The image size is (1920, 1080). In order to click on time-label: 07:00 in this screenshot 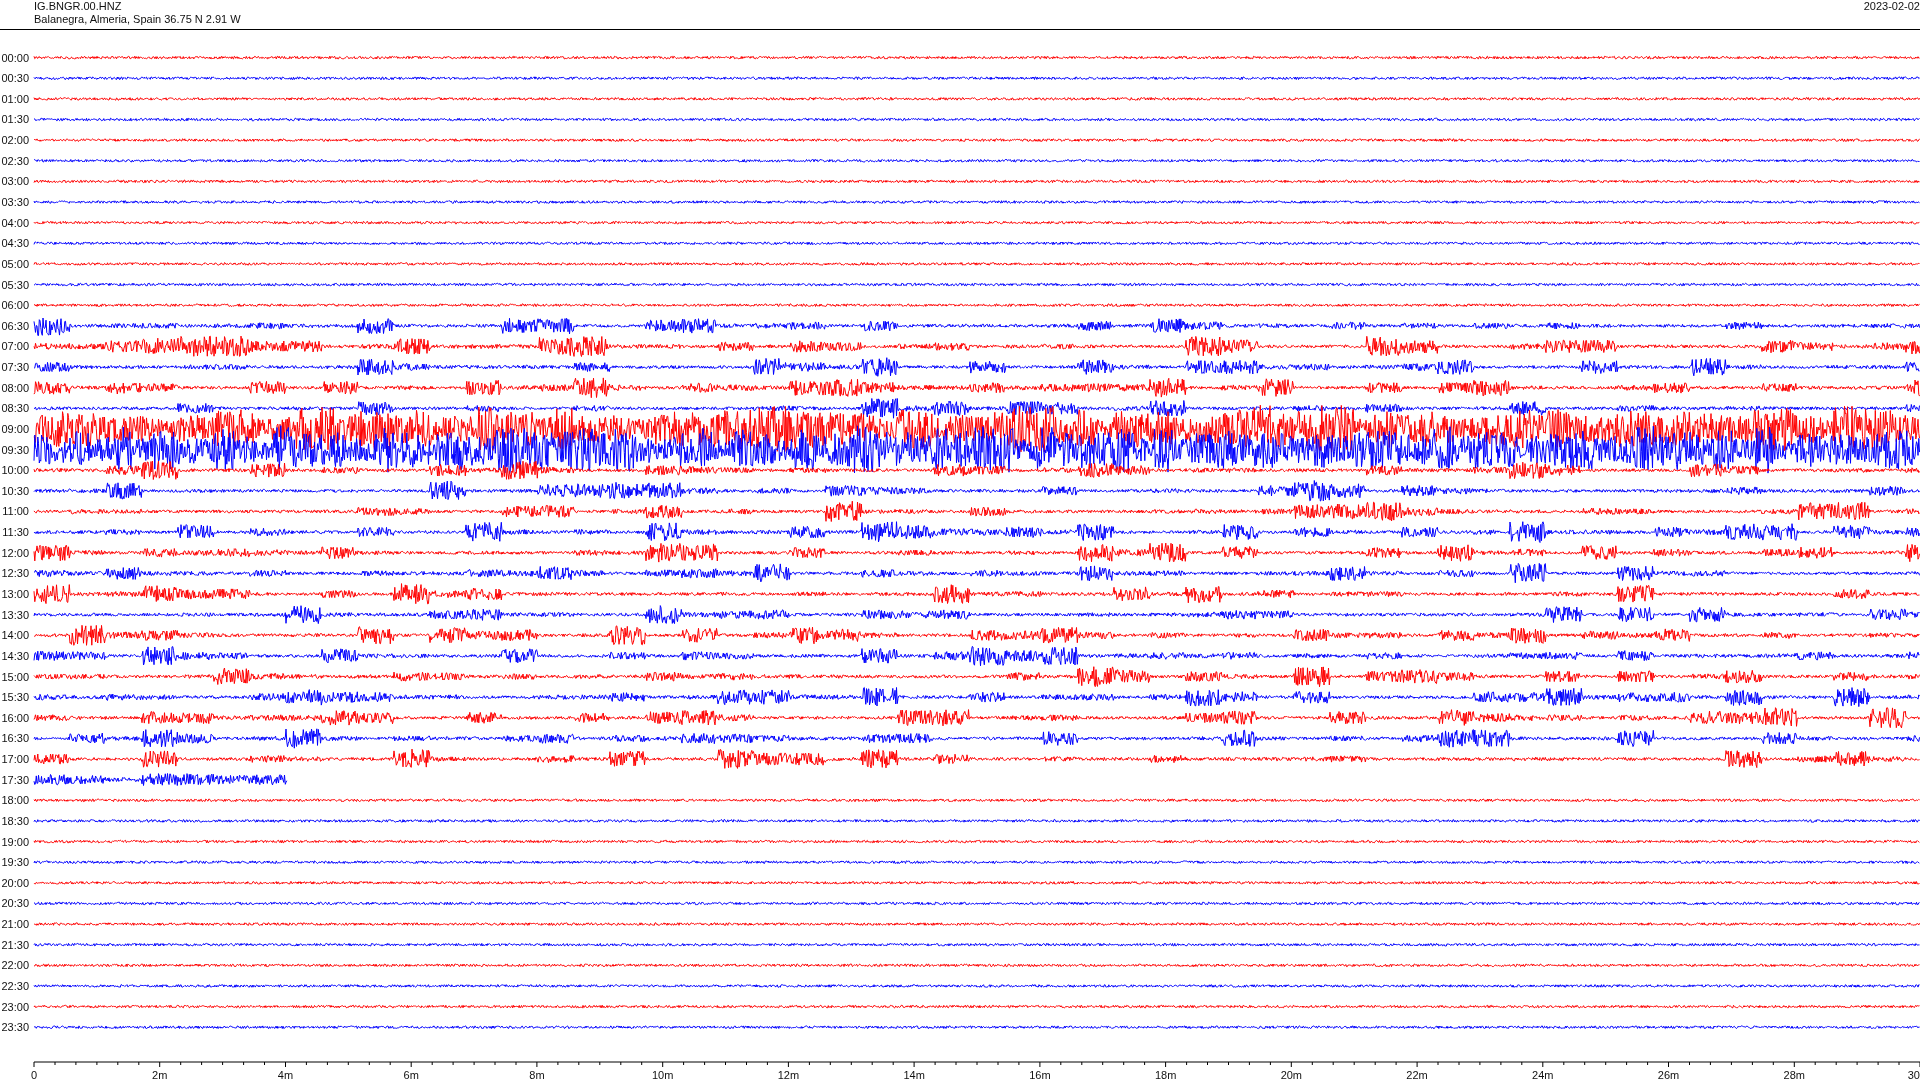, I will do `click(15, 346)`.